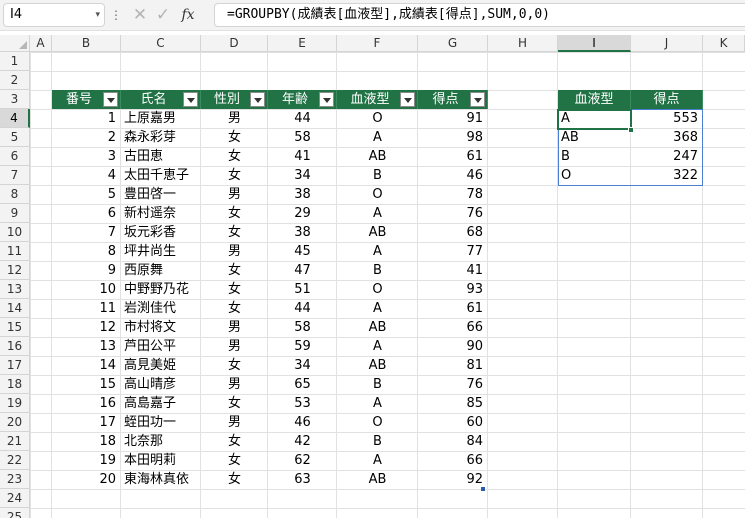  Describe the element at coordinates (453, 308) in the screenshot. I see `table-cell: 61` at that location.